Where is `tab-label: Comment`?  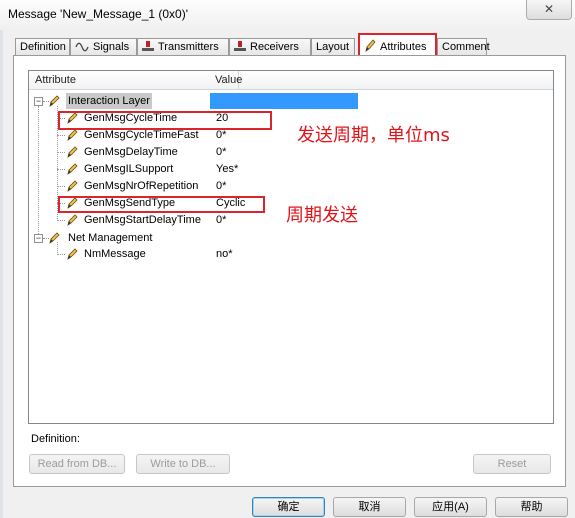 tab-label: Comment is located at coordinates (466, 47).